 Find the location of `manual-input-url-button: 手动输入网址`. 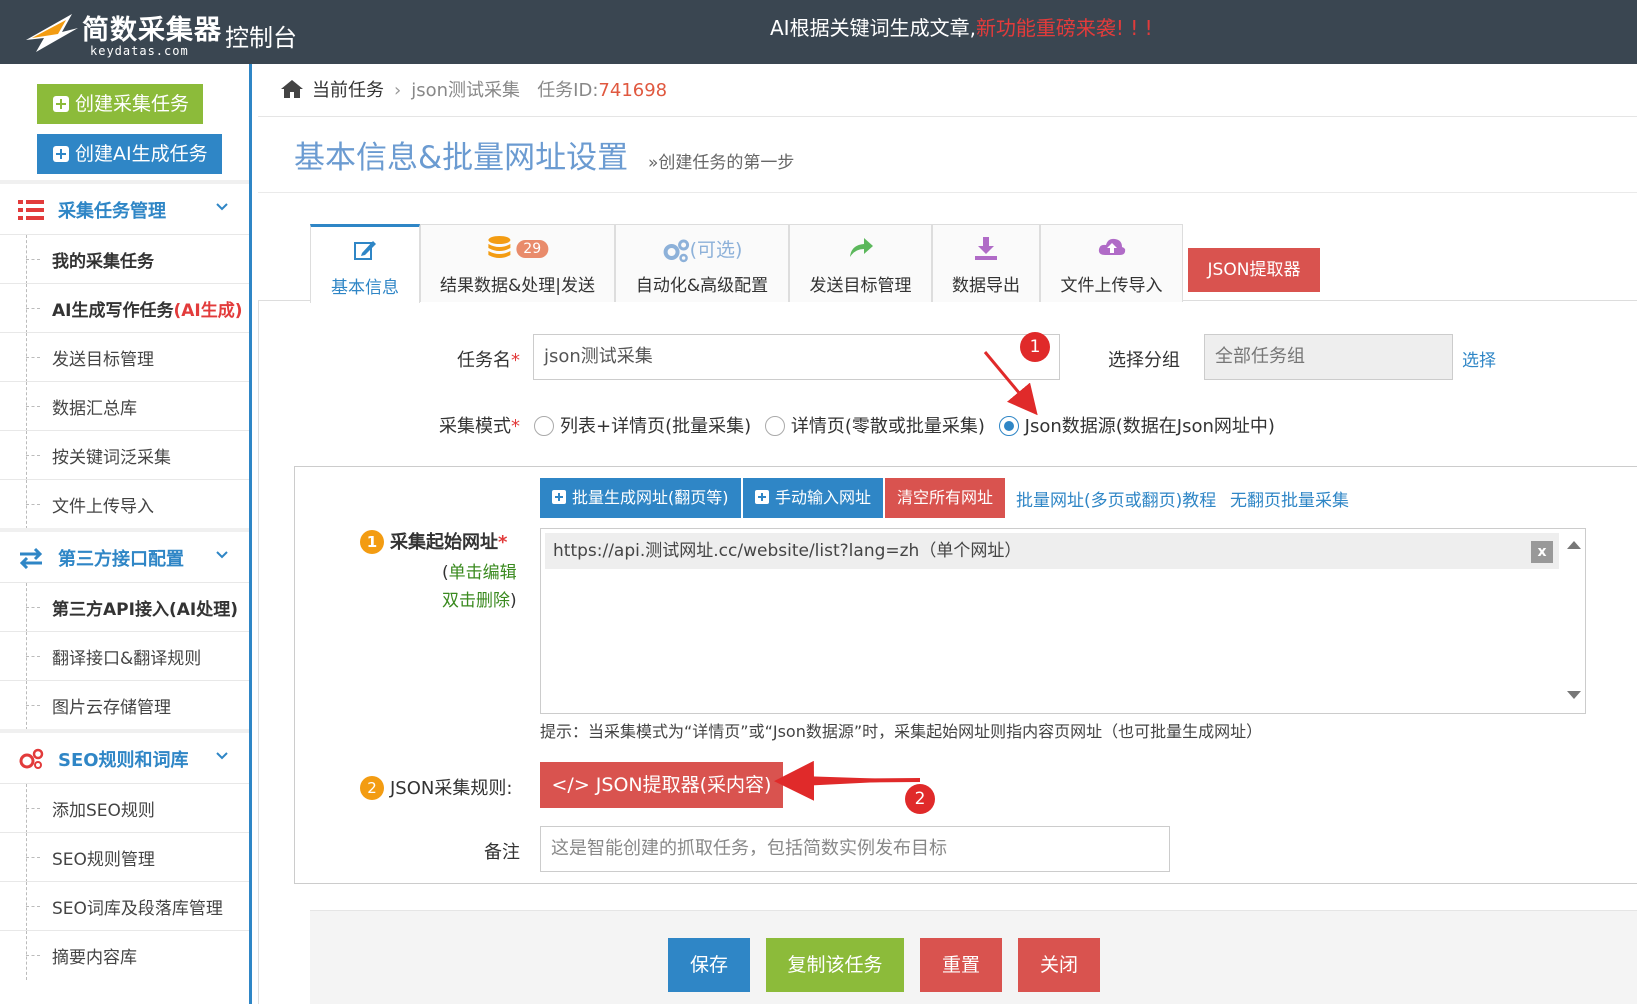

manual-input-url-button: 手动输入网址 is located at coordinates (813, 498).